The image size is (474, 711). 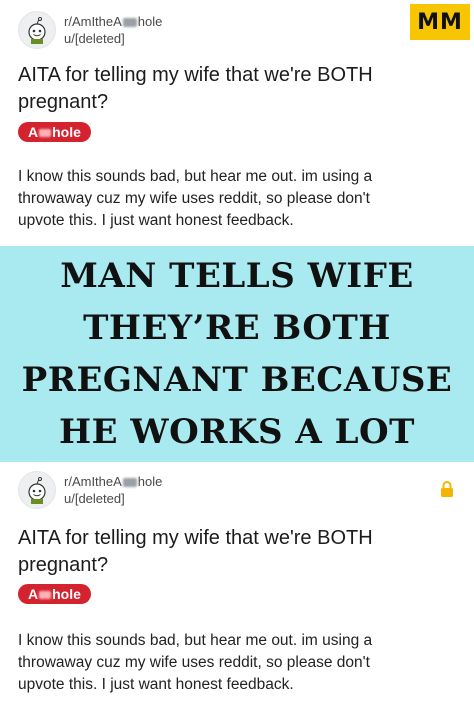 I want to click on lock-icon, so click(x=447, y=489).